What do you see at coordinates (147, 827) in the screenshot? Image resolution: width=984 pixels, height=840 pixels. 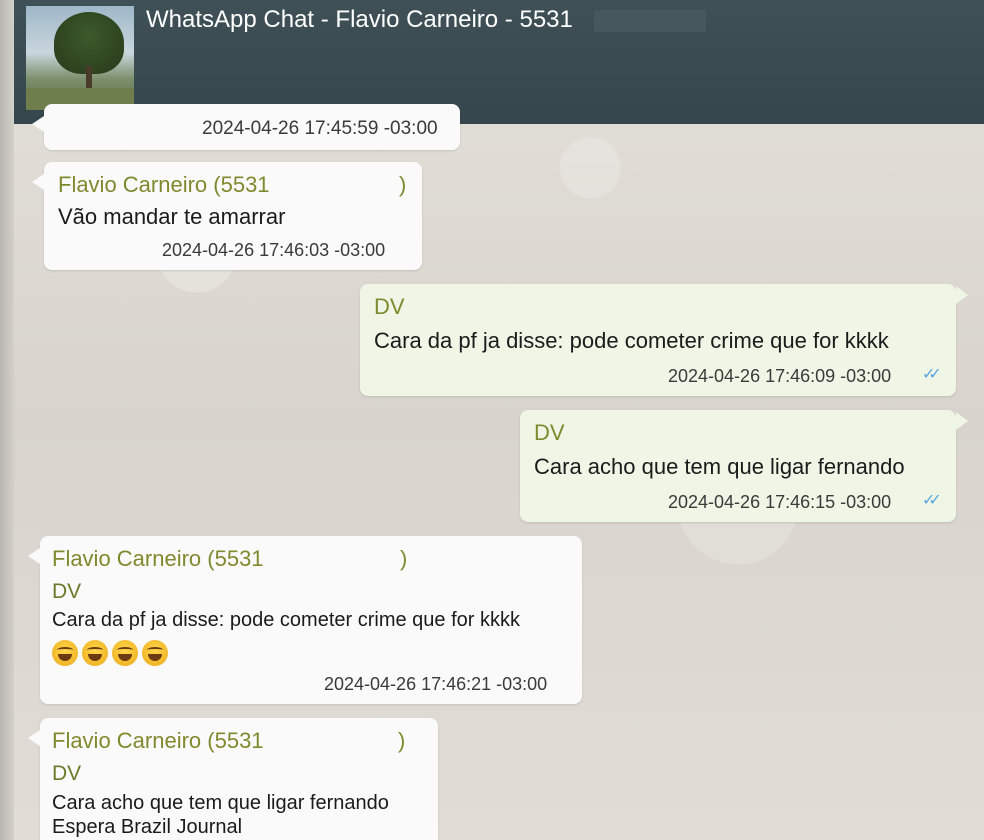 I see `message-text: Espera Brazil Journal` at bounding box center [147, 827].